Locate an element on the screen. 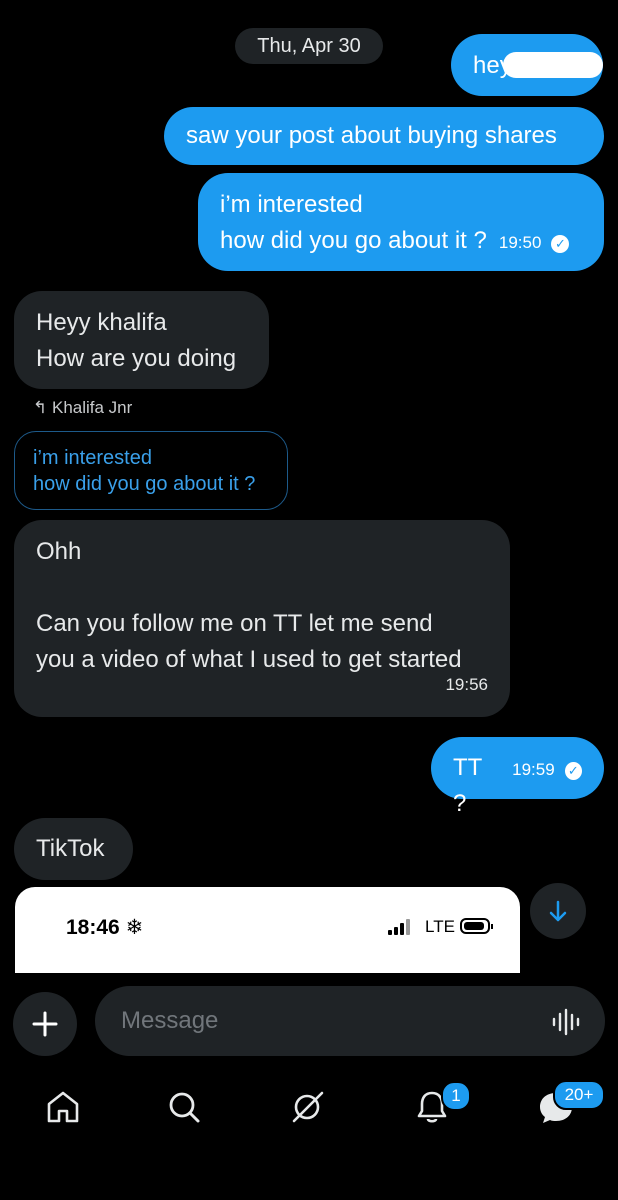  notifications-badge: 1 is located at coordinates (456, 1096).